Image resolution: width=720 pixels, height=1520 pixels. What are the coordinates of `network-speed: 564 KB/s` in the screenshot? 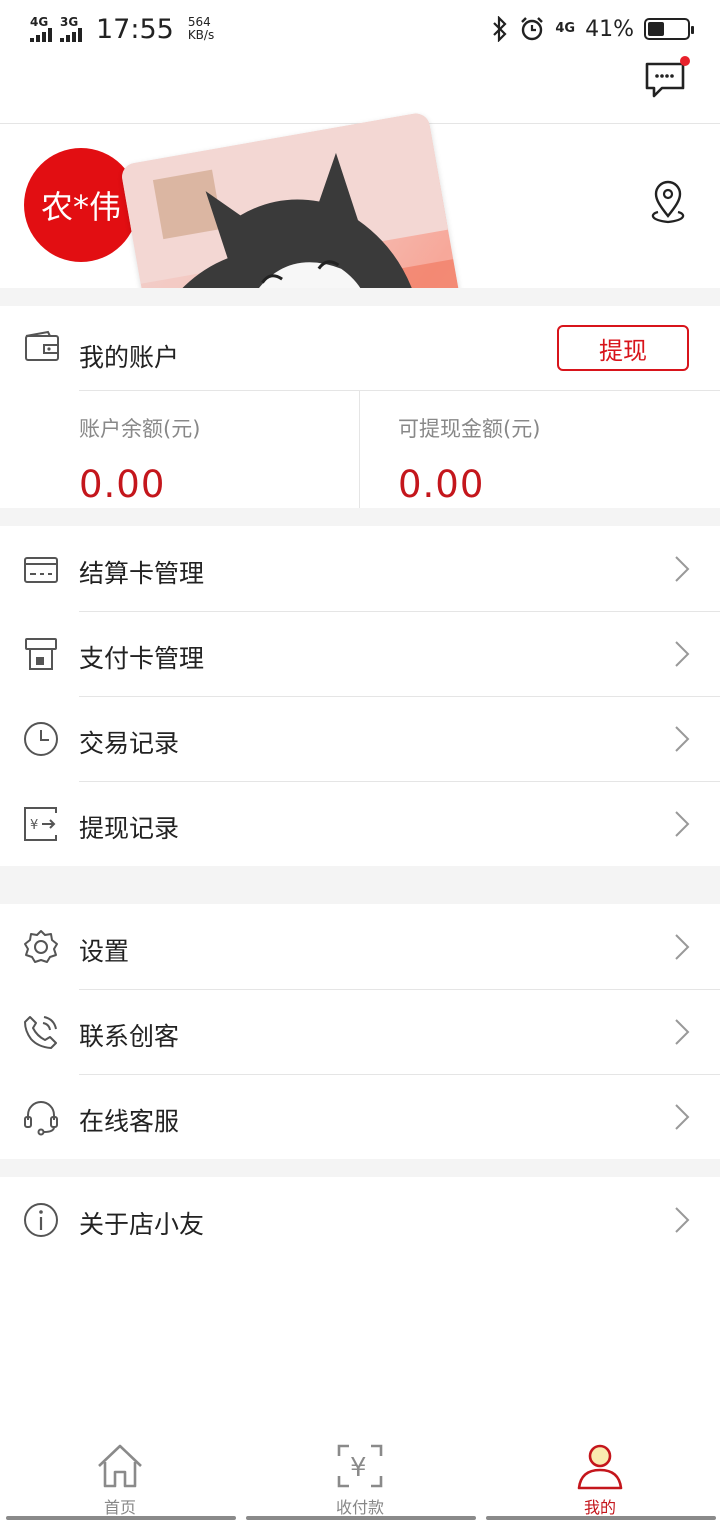 It's located at (201, 29).